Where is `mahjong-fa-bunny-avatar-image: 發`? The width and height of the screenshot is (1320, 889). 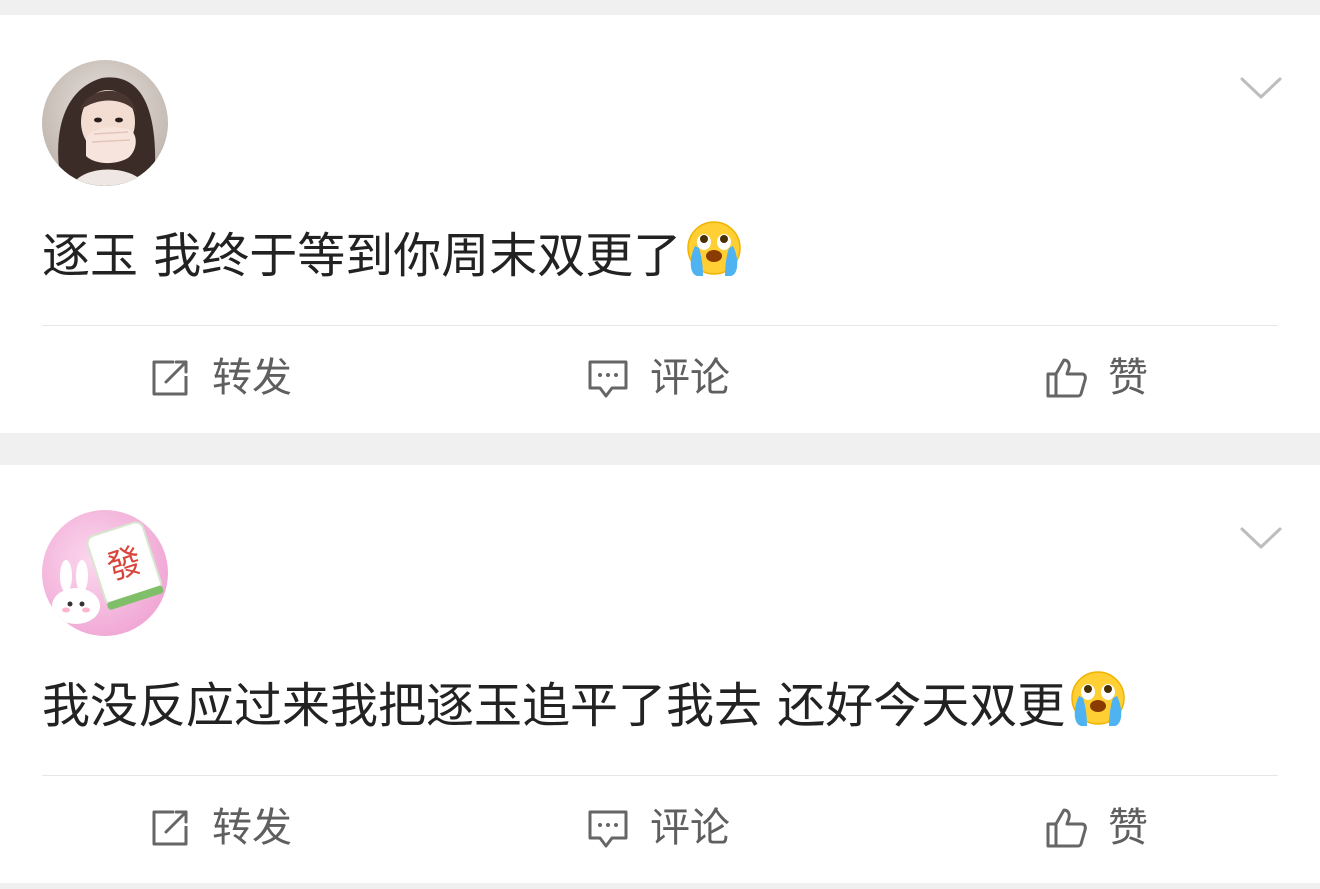 mahjong-fa-bunny-avatar-image: 發 is located at coordinates (105, 573).